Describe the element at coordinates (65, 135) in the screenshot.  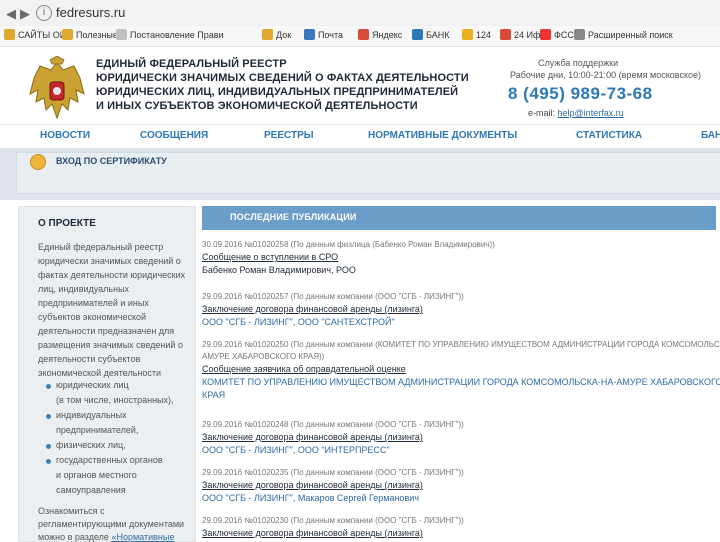
I see `nav-news: НОВОСТИ` at that location.